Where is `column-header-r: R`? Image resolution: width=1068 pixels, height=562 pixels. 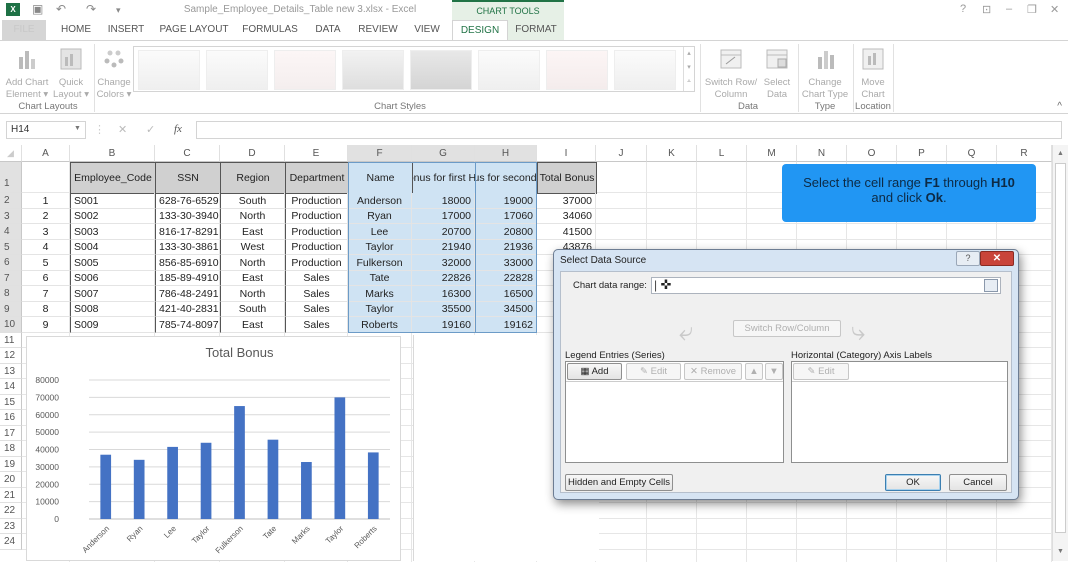 column-header-r: R is located at coordinates (1024, 153).